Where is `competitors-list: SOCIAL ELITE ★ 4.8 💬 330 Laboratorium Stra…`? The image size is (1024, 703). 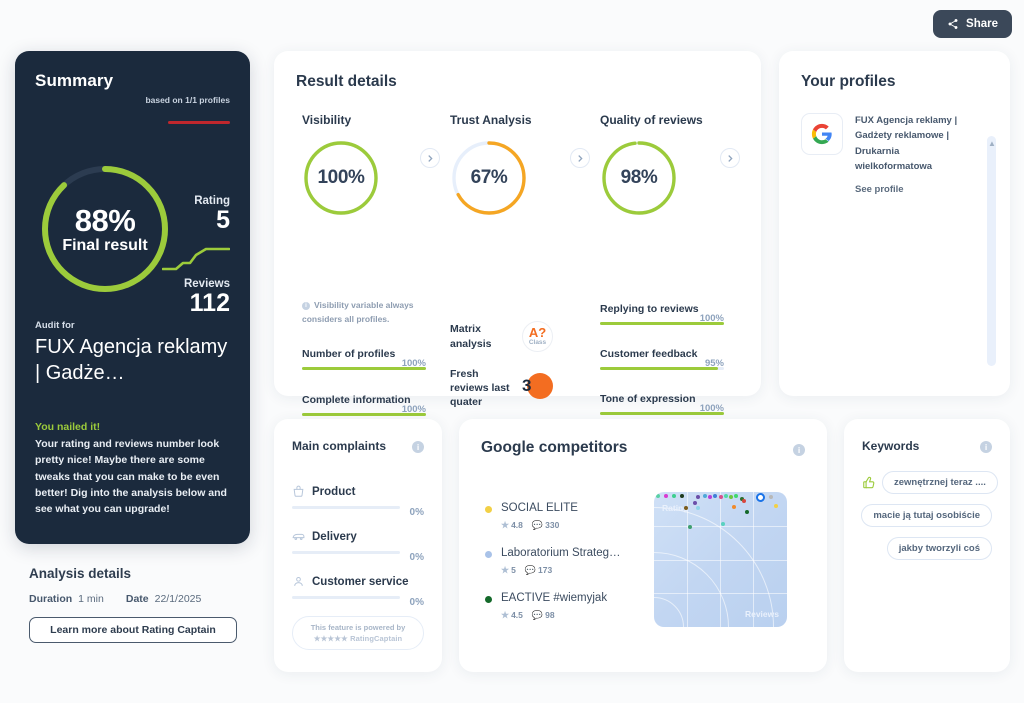
competitors-list: SOCIAL ELITE ★ 4.8 💬 330 Laboratorium Stra… is located at coordinates (553, 568).